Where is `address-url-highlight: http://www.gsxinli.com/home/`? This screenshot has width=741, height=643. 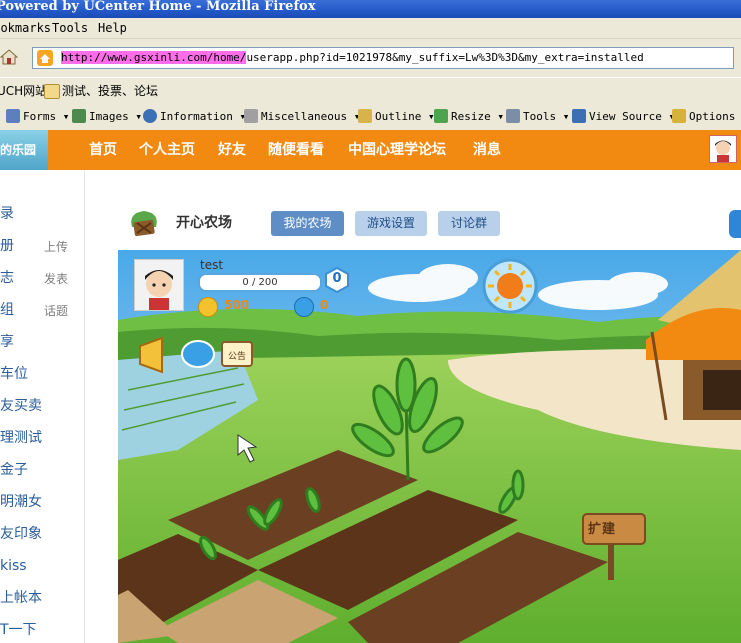
address-url-highlight: http://www.gsxinli.com/home/ is located at coordinates (154, 57).